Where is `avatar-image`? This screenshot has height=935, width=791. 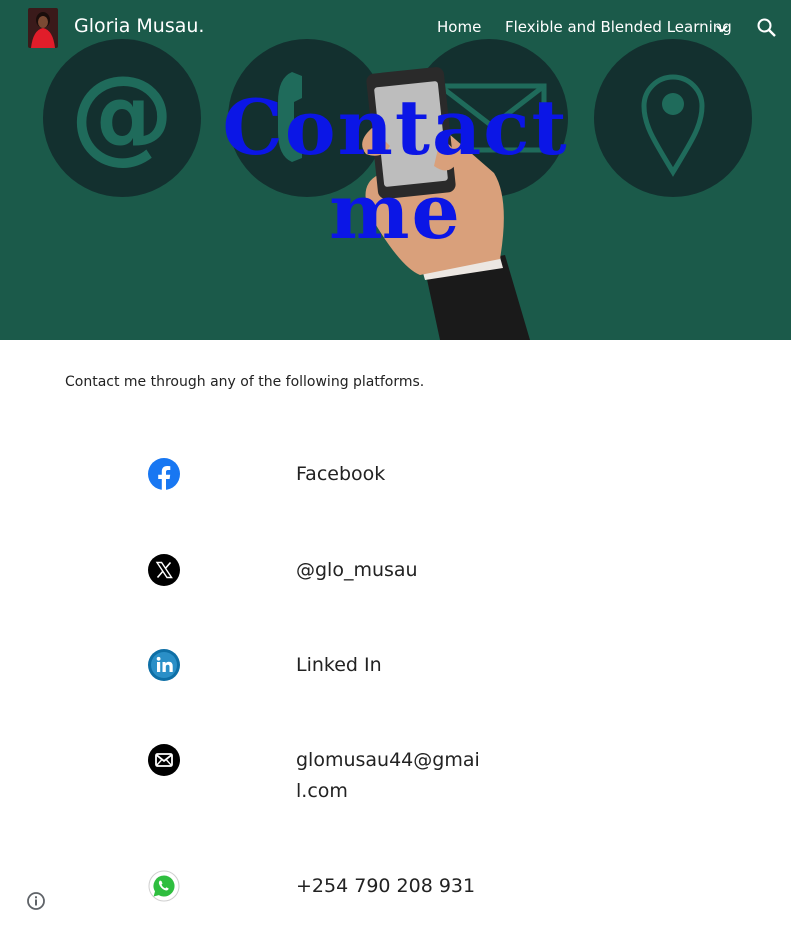
avatar-image is located at coordinates (43, 28).